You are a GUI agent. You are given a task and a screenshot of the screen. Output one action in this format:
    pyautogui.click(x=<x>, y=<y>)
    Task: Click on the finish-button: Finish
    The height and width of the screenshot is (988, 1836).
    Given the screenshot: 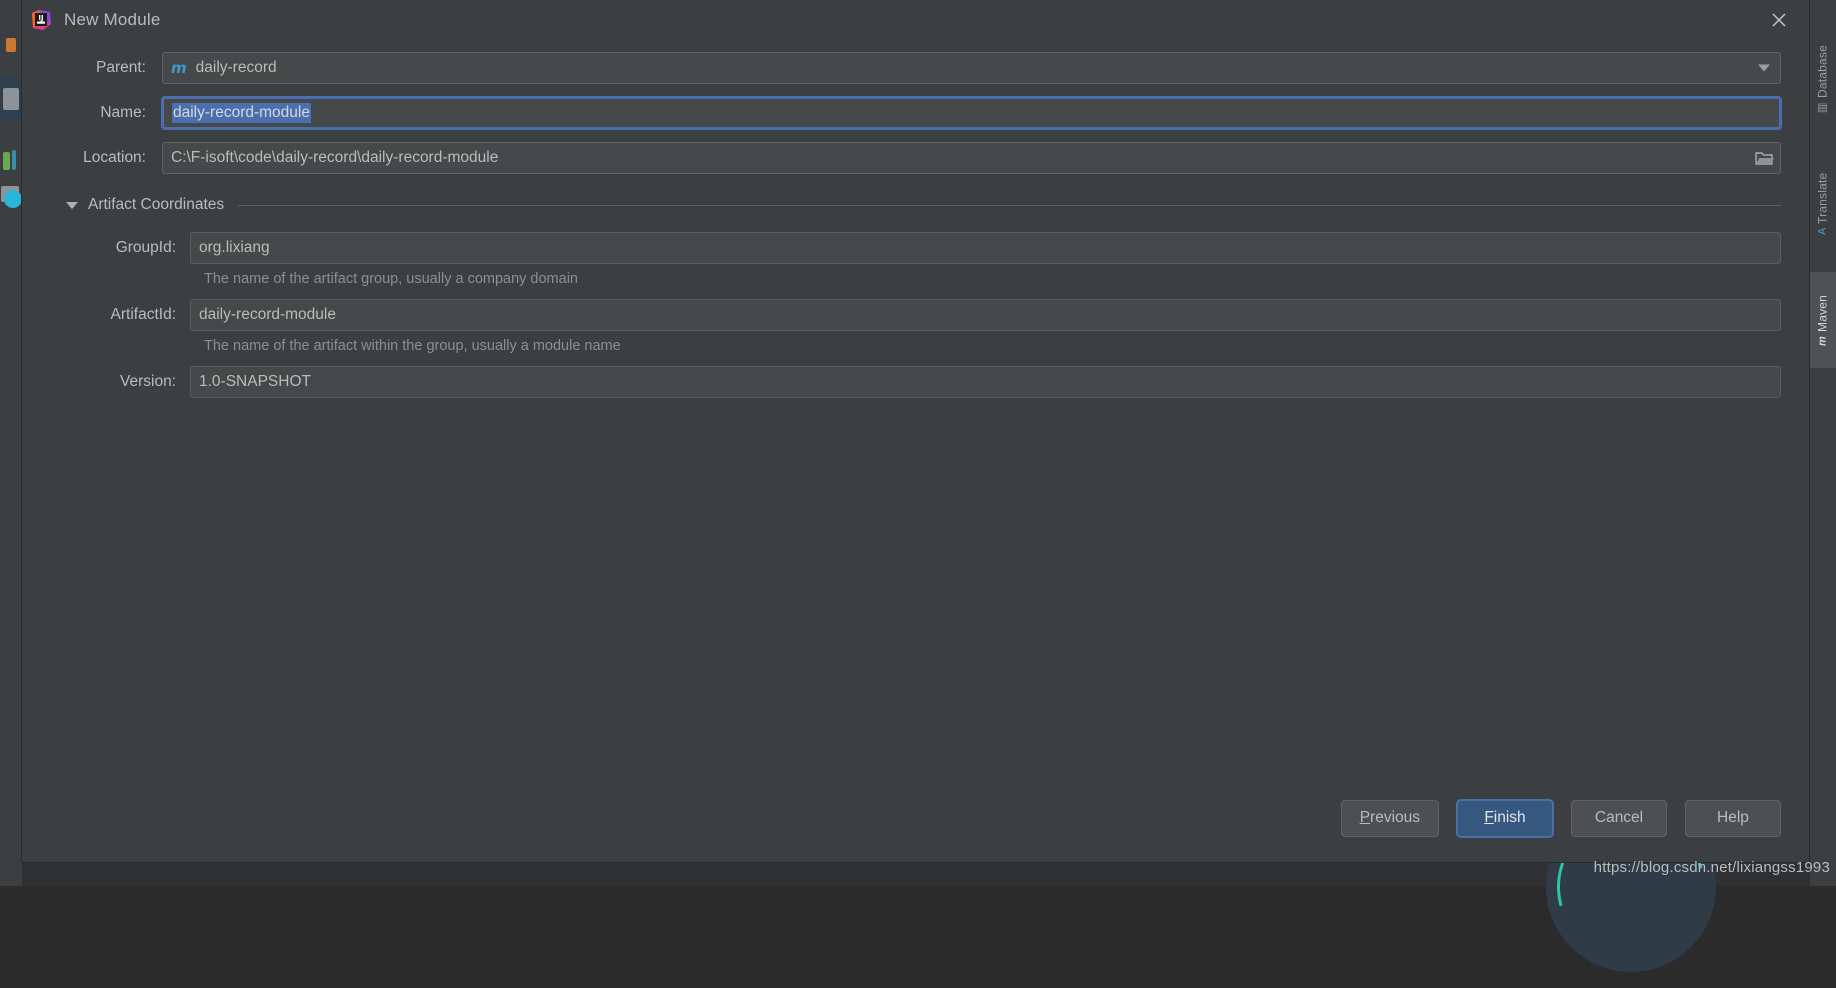 What is the action you would take?
    pyautogui.click(x=1505, y=818)
    